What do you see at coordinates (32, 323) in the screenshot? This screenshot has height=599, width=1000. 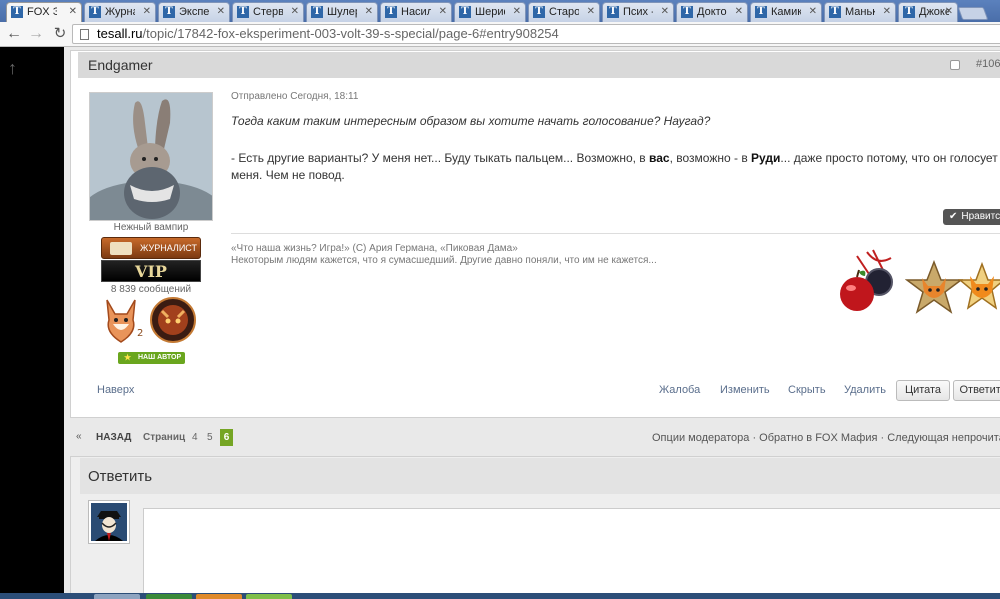 I see `left-sidebar-strip` at bounding box center [32, 323].